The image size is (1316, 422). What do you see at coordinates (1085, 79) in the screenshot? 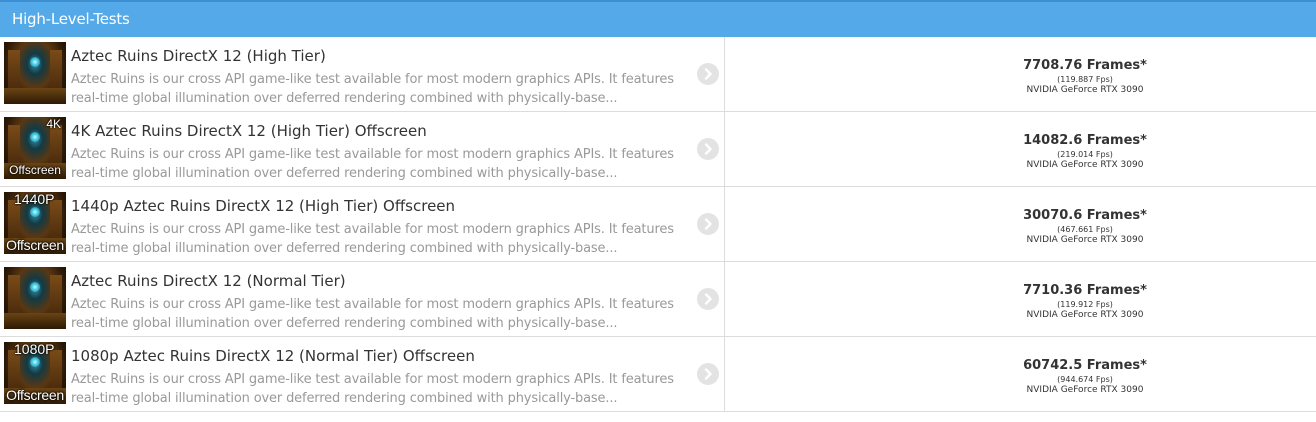
I see `result-fps: (119.887 Fps)` at bounding box center [1085, 79].